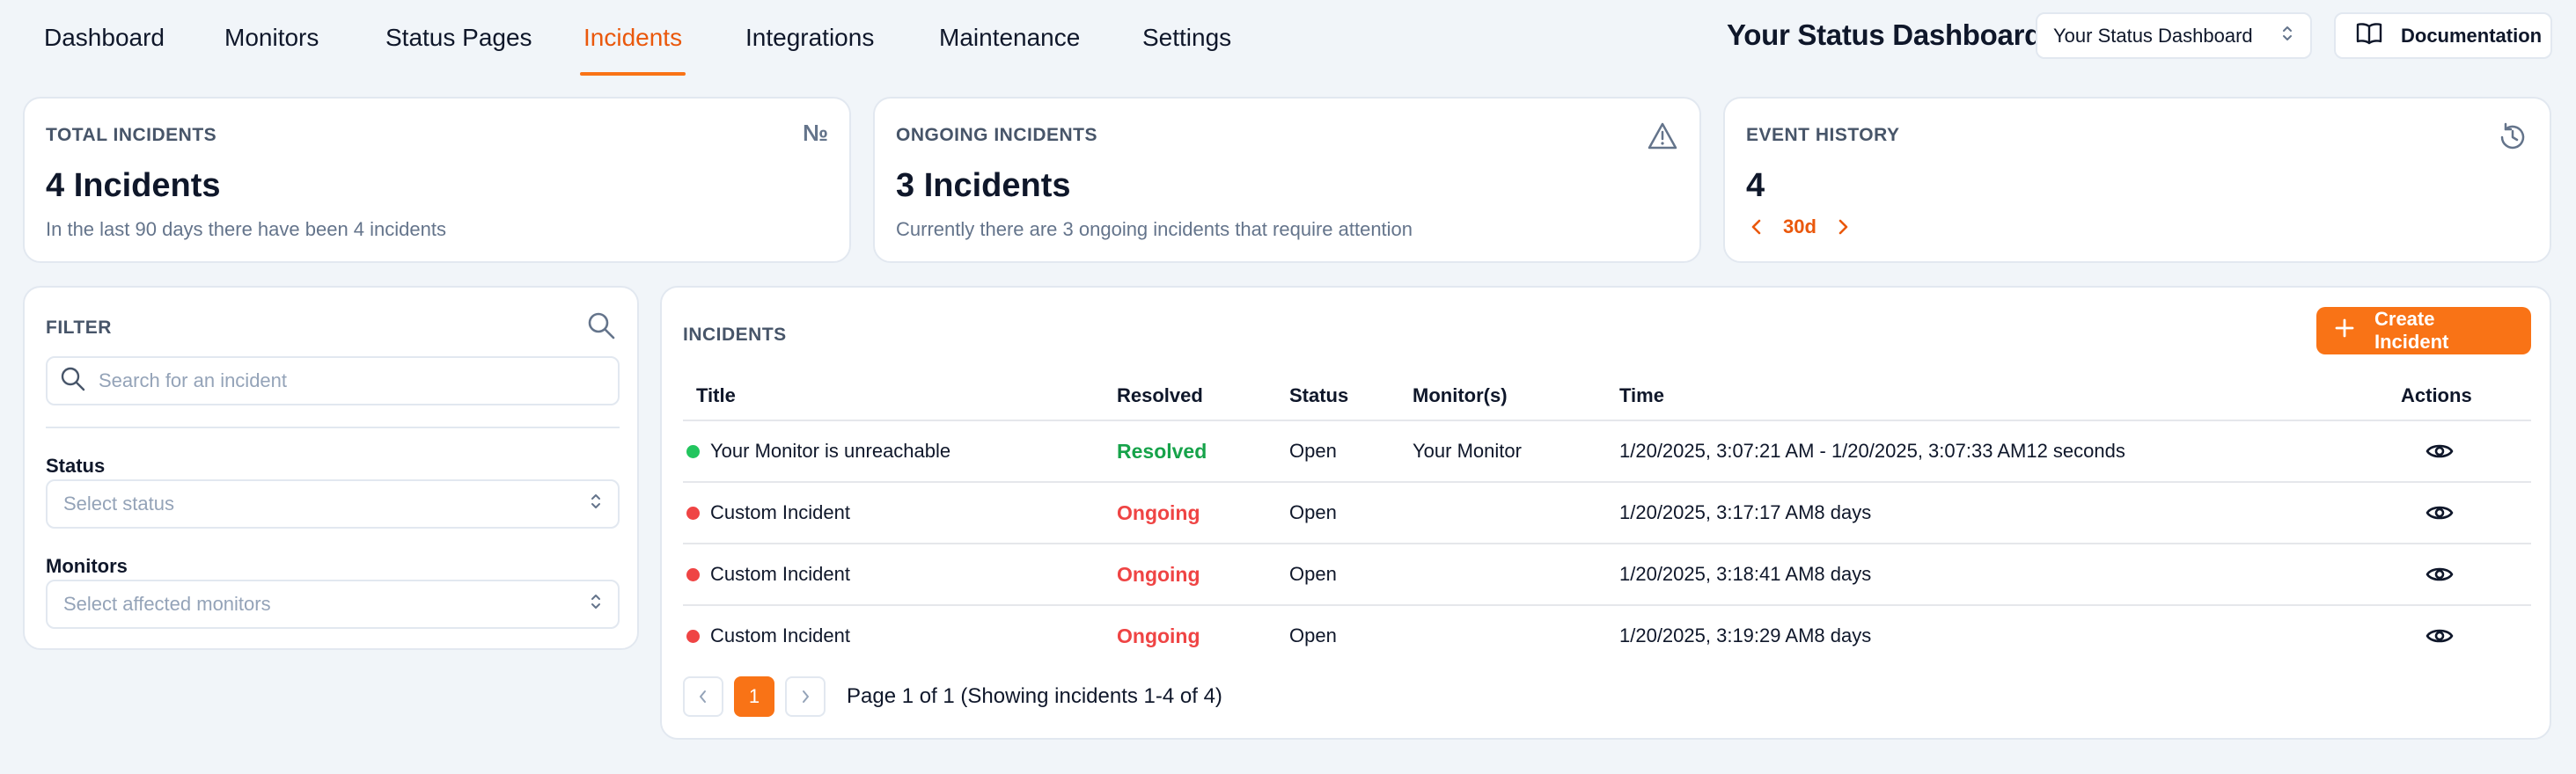  I want to click on card-label: TOTAL INCIDENTS, so click(131, 135).